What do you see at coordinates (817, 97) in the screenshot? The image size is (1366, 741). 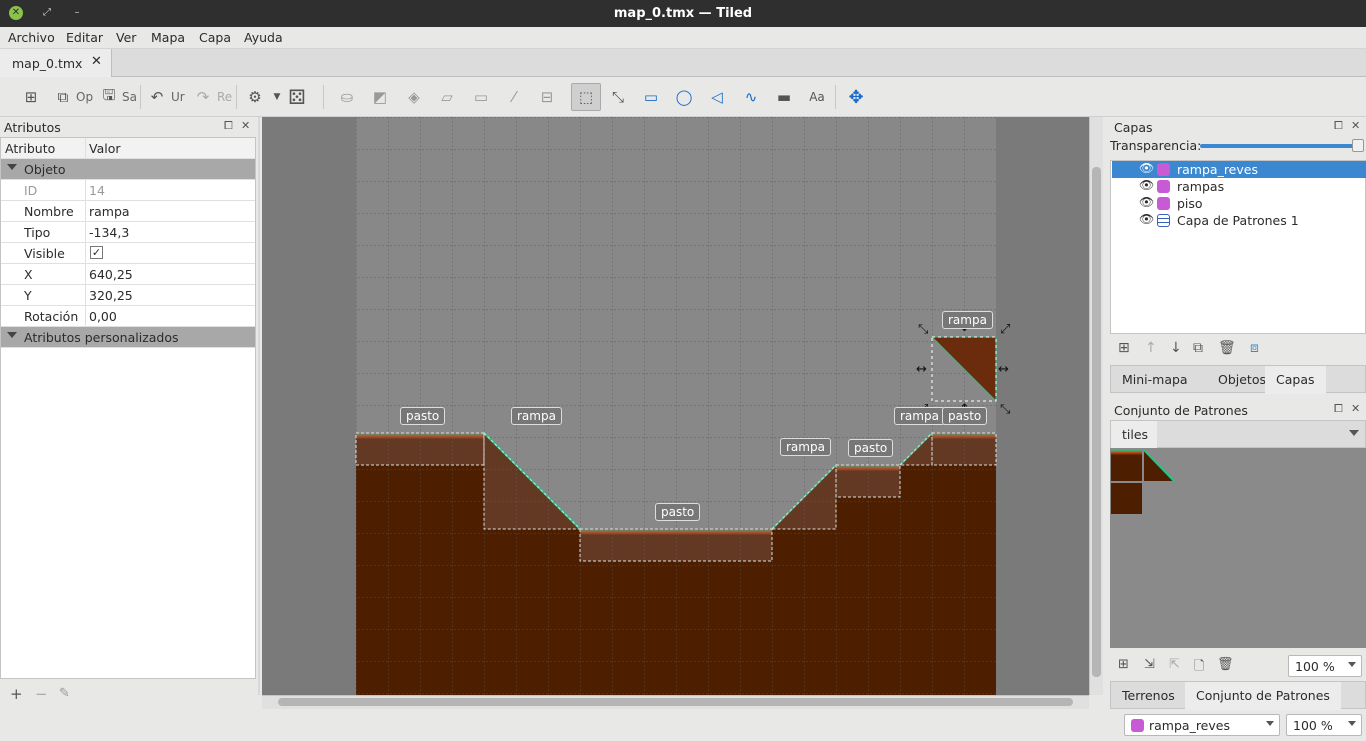 I see `insert-text-icon: Aa` at bounding box center [817, 97].